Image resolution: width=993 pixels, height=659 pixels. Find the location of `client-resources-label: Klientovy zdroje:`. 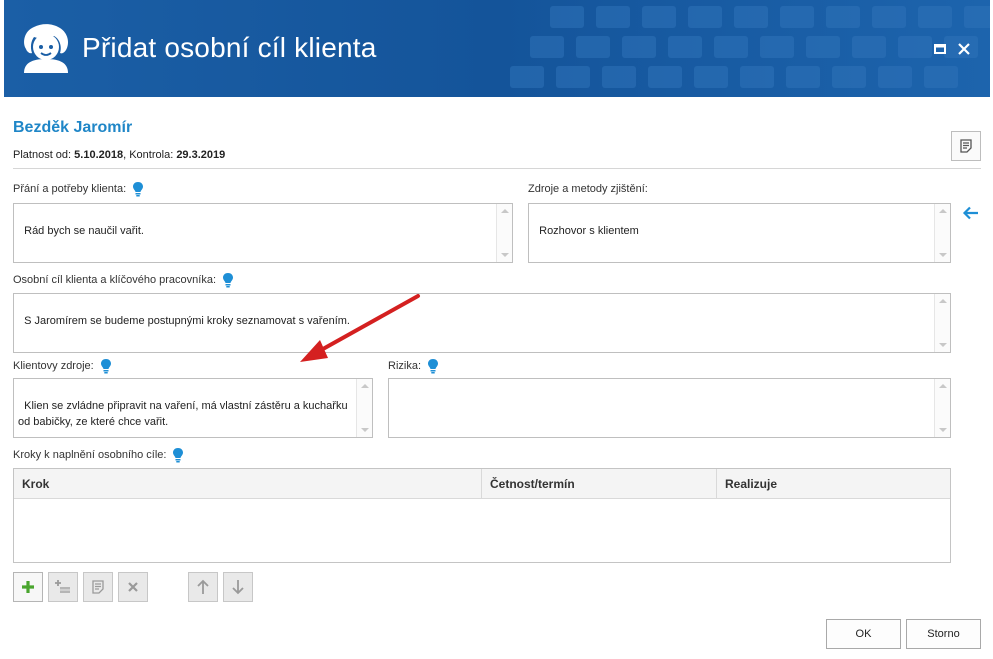

client-resources-label: Klientovy zdroje: is located at coordinates (53, 366).